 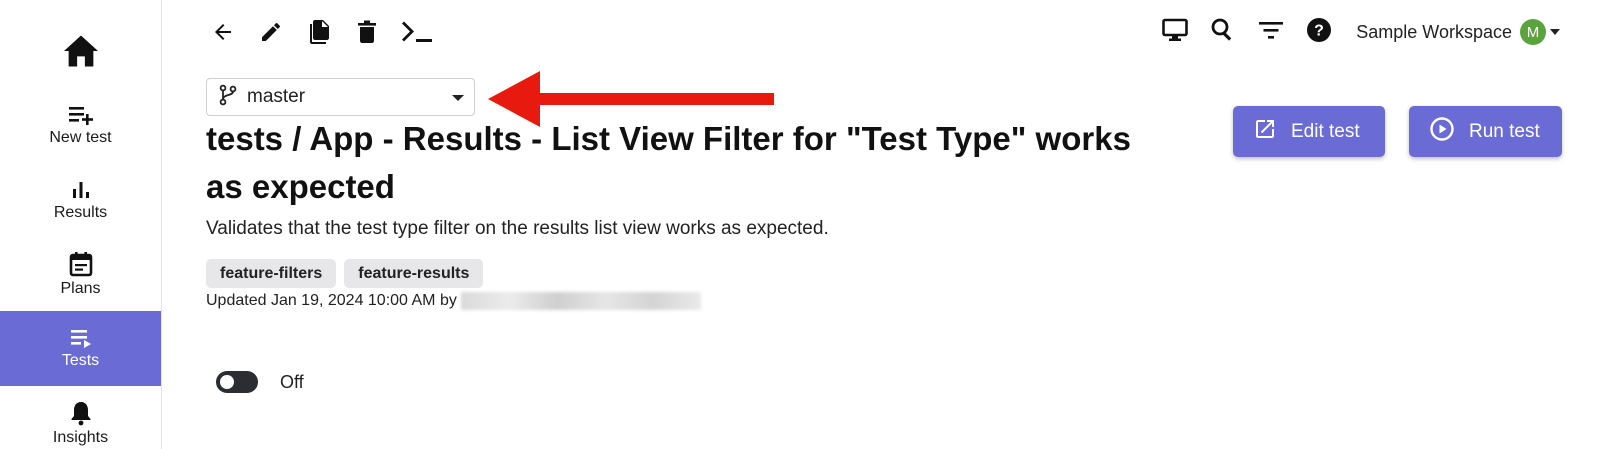 I want to click on sidebar-item-tests: Tests, so click(x=80, y=348).